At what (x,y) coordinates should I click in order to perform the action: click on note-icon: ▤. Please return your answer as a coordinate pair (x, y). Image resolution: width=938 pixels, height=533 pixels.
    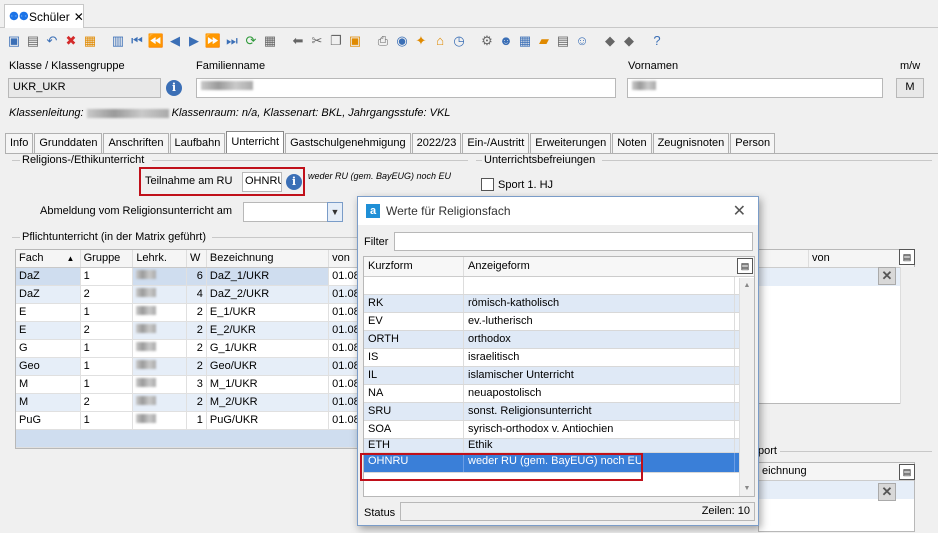
    Looking at the image, I should click on (563, 41).